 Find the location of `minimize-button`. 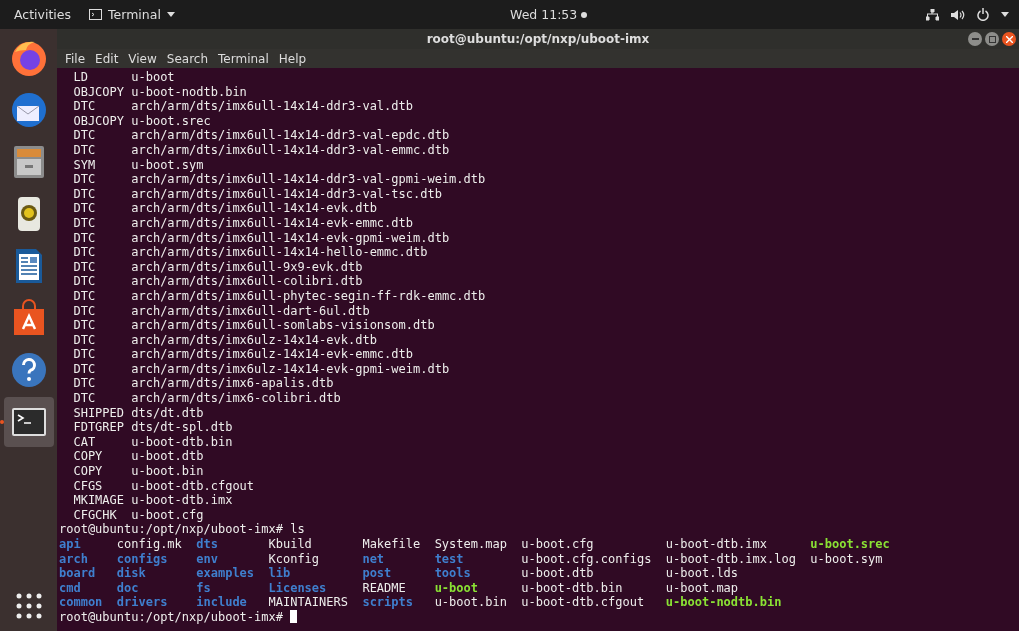

minimize-button is located at coordinates (975, 39).